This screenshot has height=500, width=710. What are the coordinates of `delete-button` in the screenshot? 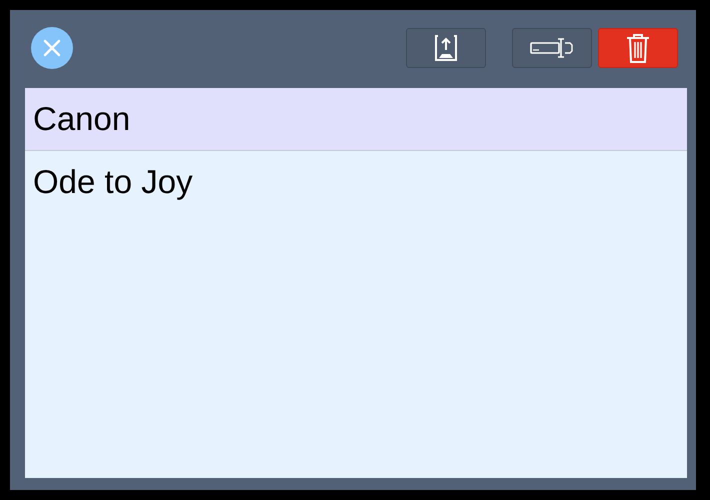 It's located at (638, 48).